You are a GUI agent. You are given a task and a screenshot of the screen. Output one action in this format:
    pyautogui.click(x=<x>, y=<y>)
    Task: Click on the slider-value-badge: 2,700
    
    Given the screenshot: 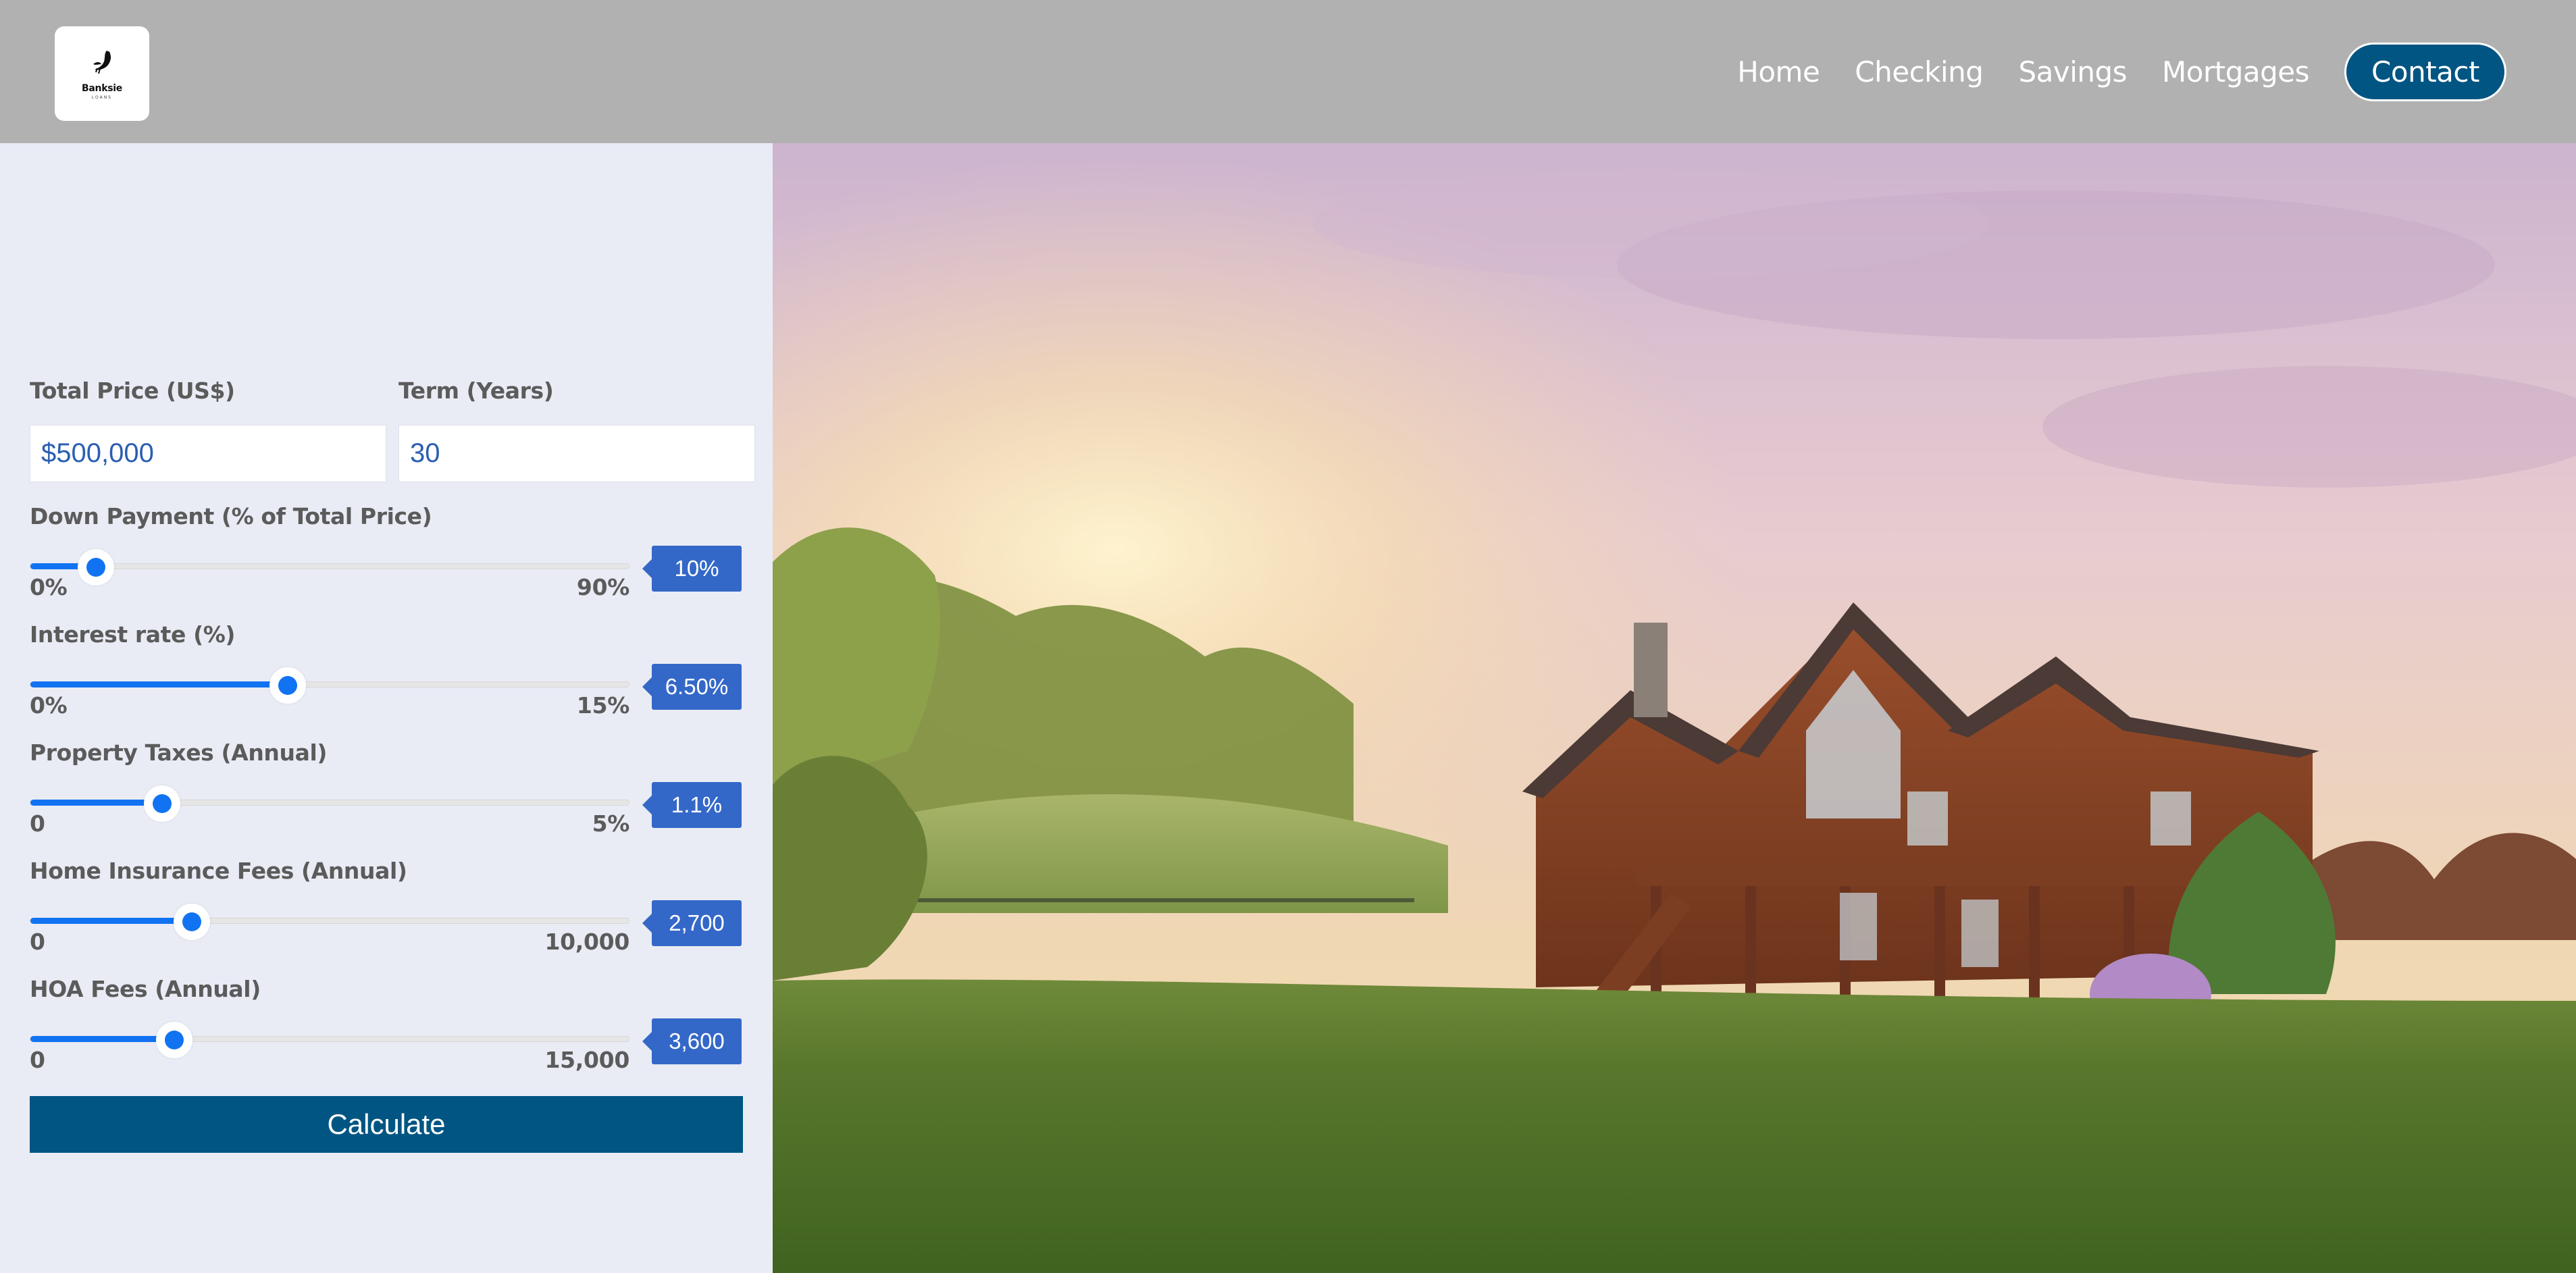 What is the action you would take?
    pyautogui.click(x=692, y=923)
    